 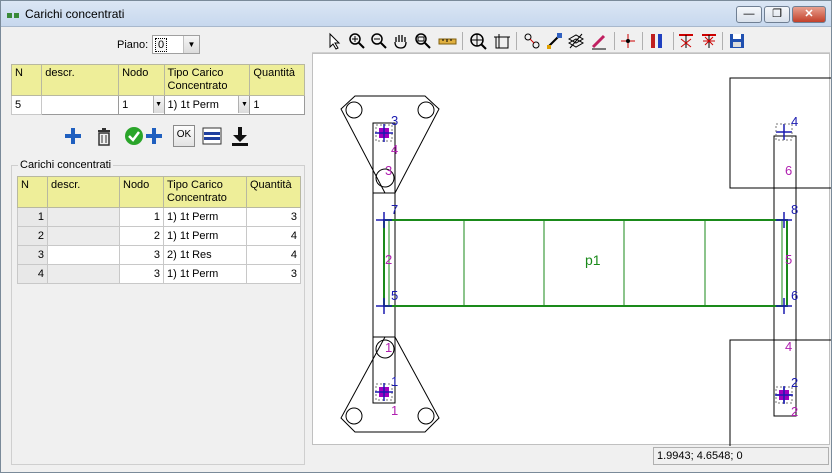 What do you see at coordinates (394, 295) in the screenshot?
I see `node-label: 5` at bounding box center [394, 295].